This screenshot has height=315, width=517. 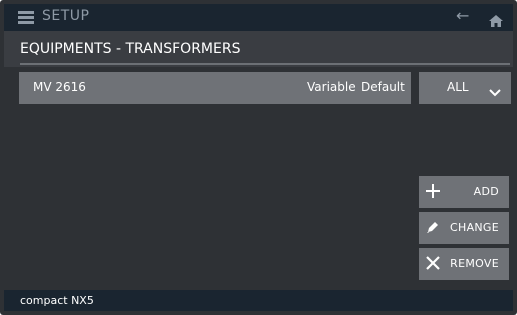 I want to click on device-name: compact NX5, so click(x=57, y=300).